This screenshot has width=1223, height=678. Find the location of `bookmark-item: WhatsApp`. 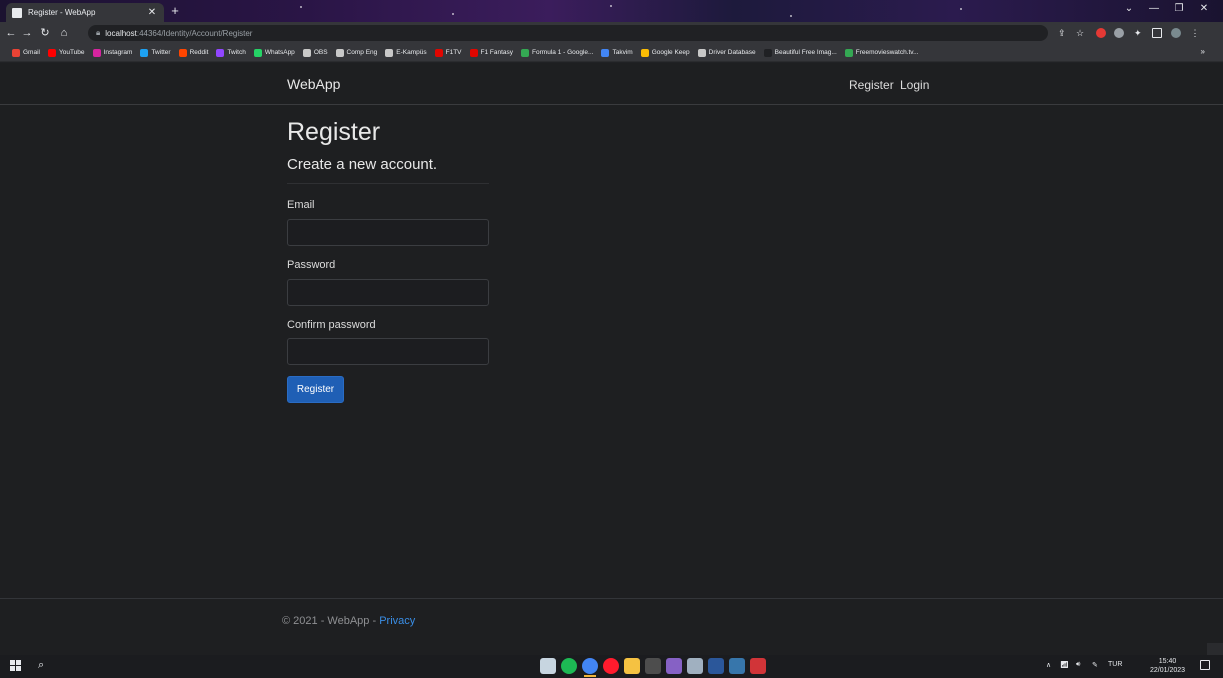

bookmark-item: WhatsApp is located at coordinates (274, 52).